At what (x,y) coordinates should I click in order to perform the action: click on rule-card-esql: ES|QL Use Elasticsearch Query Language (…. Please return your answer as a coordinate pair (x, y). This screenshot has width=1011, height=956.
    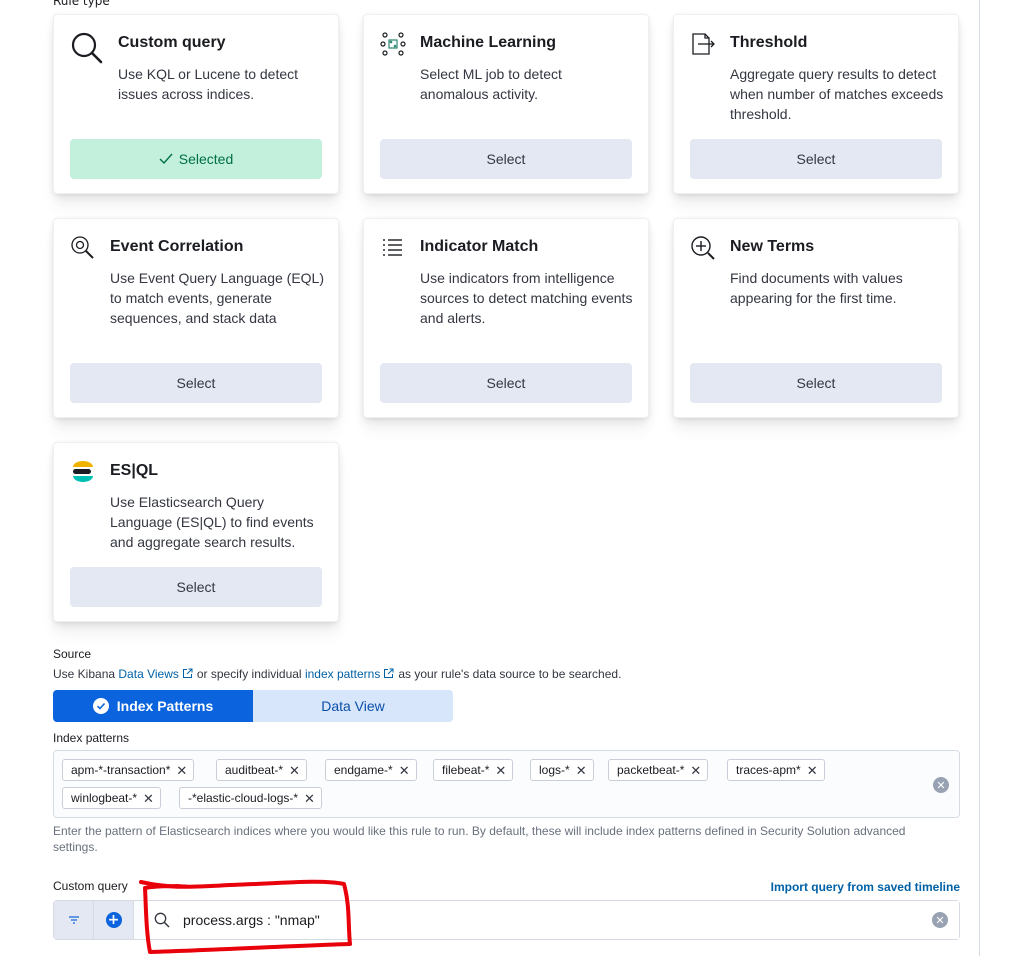
    Looking at the image, I should click on (196, 532).